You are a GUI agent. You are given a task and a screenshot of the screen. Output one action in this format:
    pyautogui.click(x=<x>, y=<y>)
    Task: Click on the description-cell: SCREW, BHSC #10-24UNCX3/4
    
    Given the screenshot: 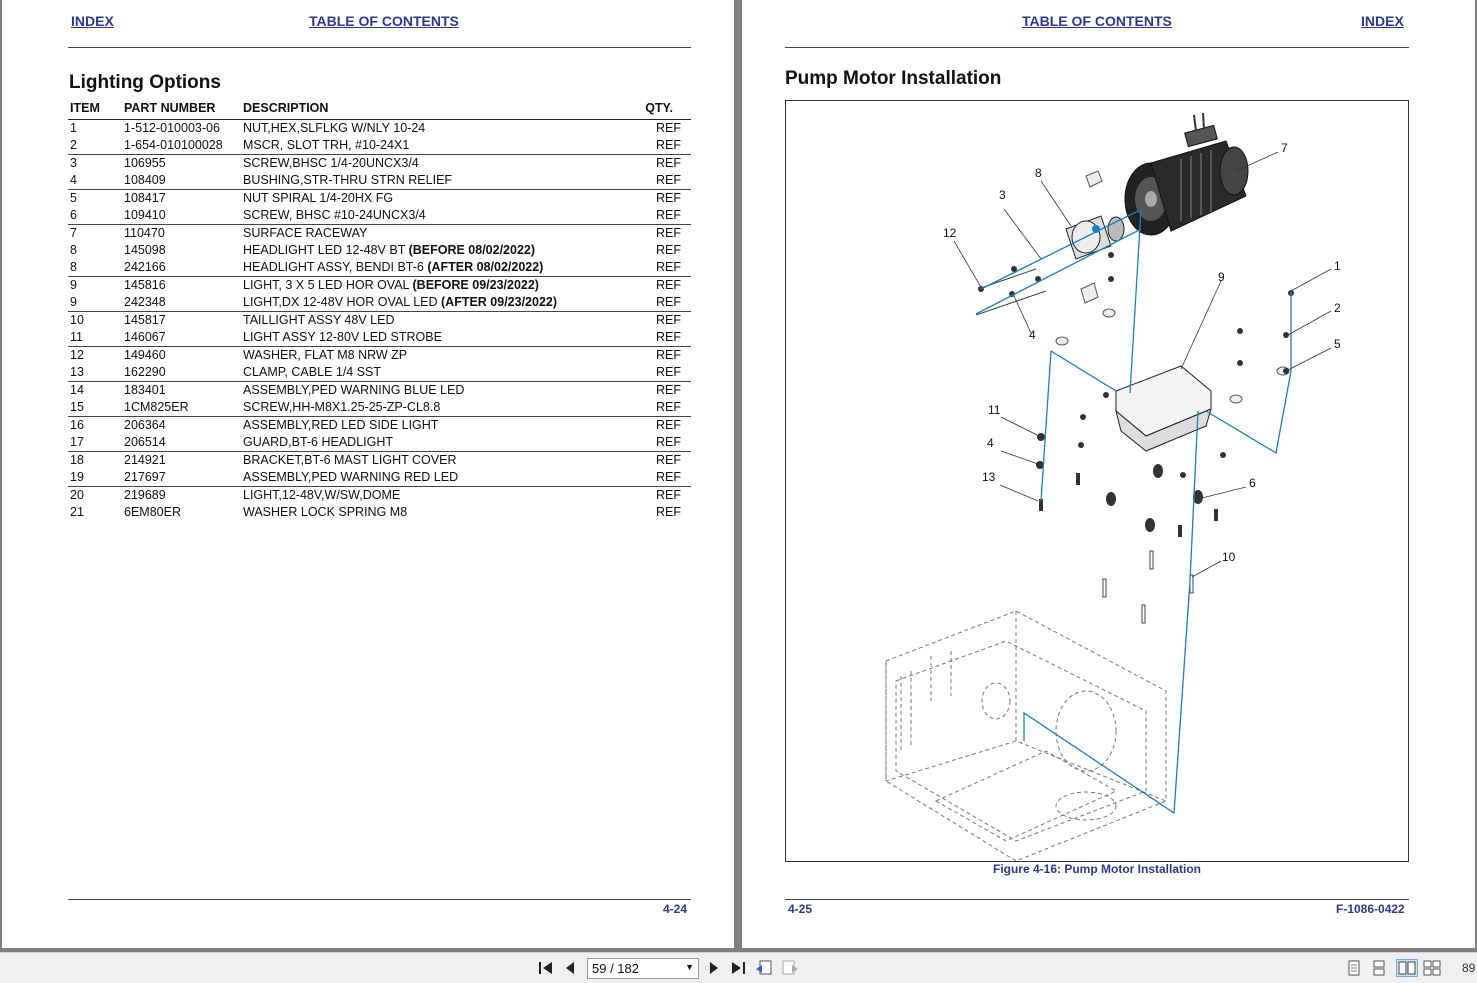 What is the action you would take?
    pyautogui.click(x=436, y=216)
    